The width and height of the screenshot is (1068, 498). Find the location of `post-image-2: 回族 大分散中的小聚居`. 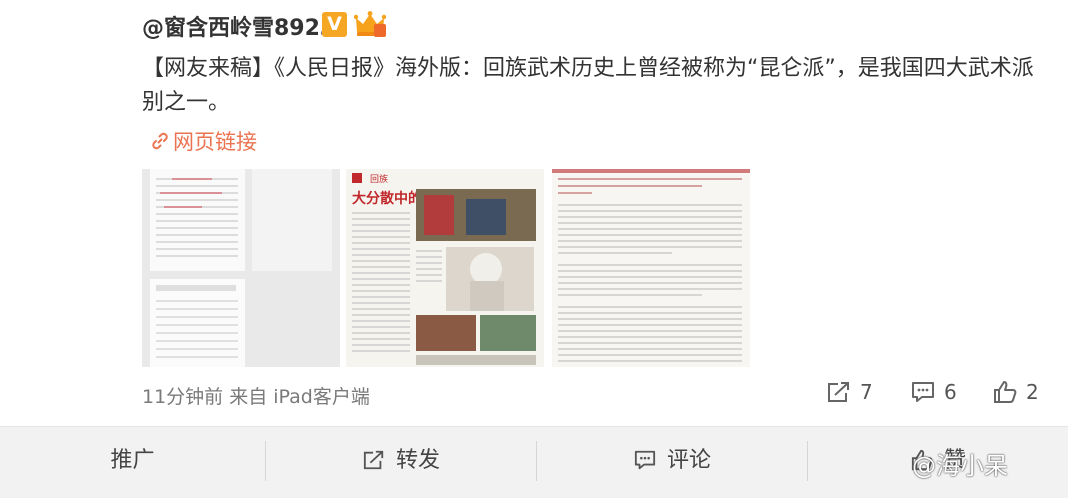

post-image-2: 回族 大分散中的小聚居 is located at coordinates (445, 268).